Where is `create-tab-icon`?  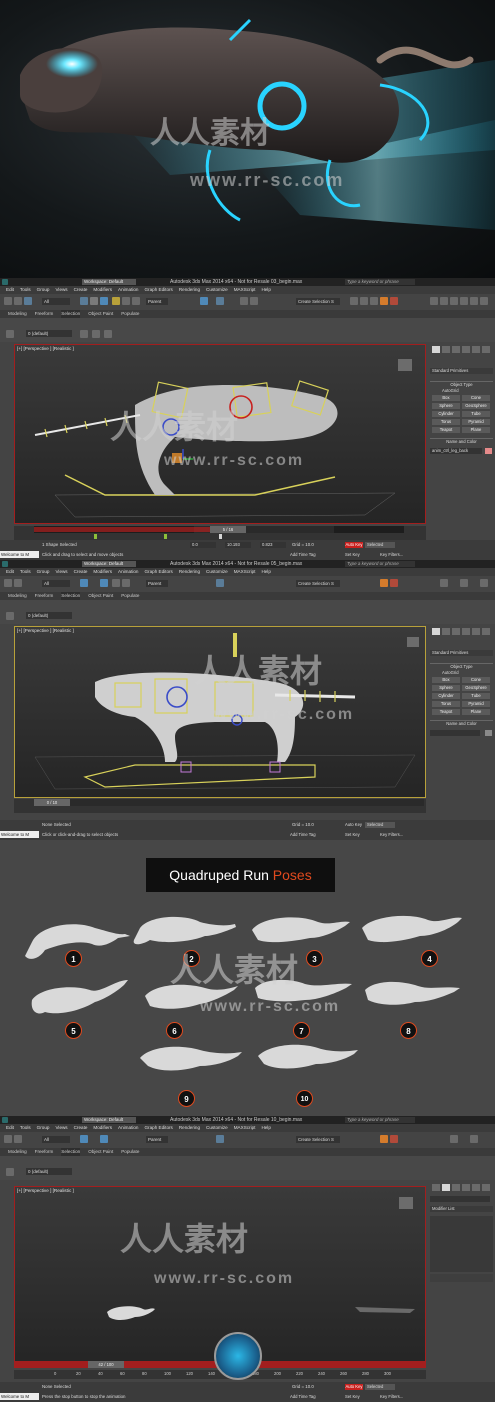
create-tab-icon is located at coordinates (436, 1187).